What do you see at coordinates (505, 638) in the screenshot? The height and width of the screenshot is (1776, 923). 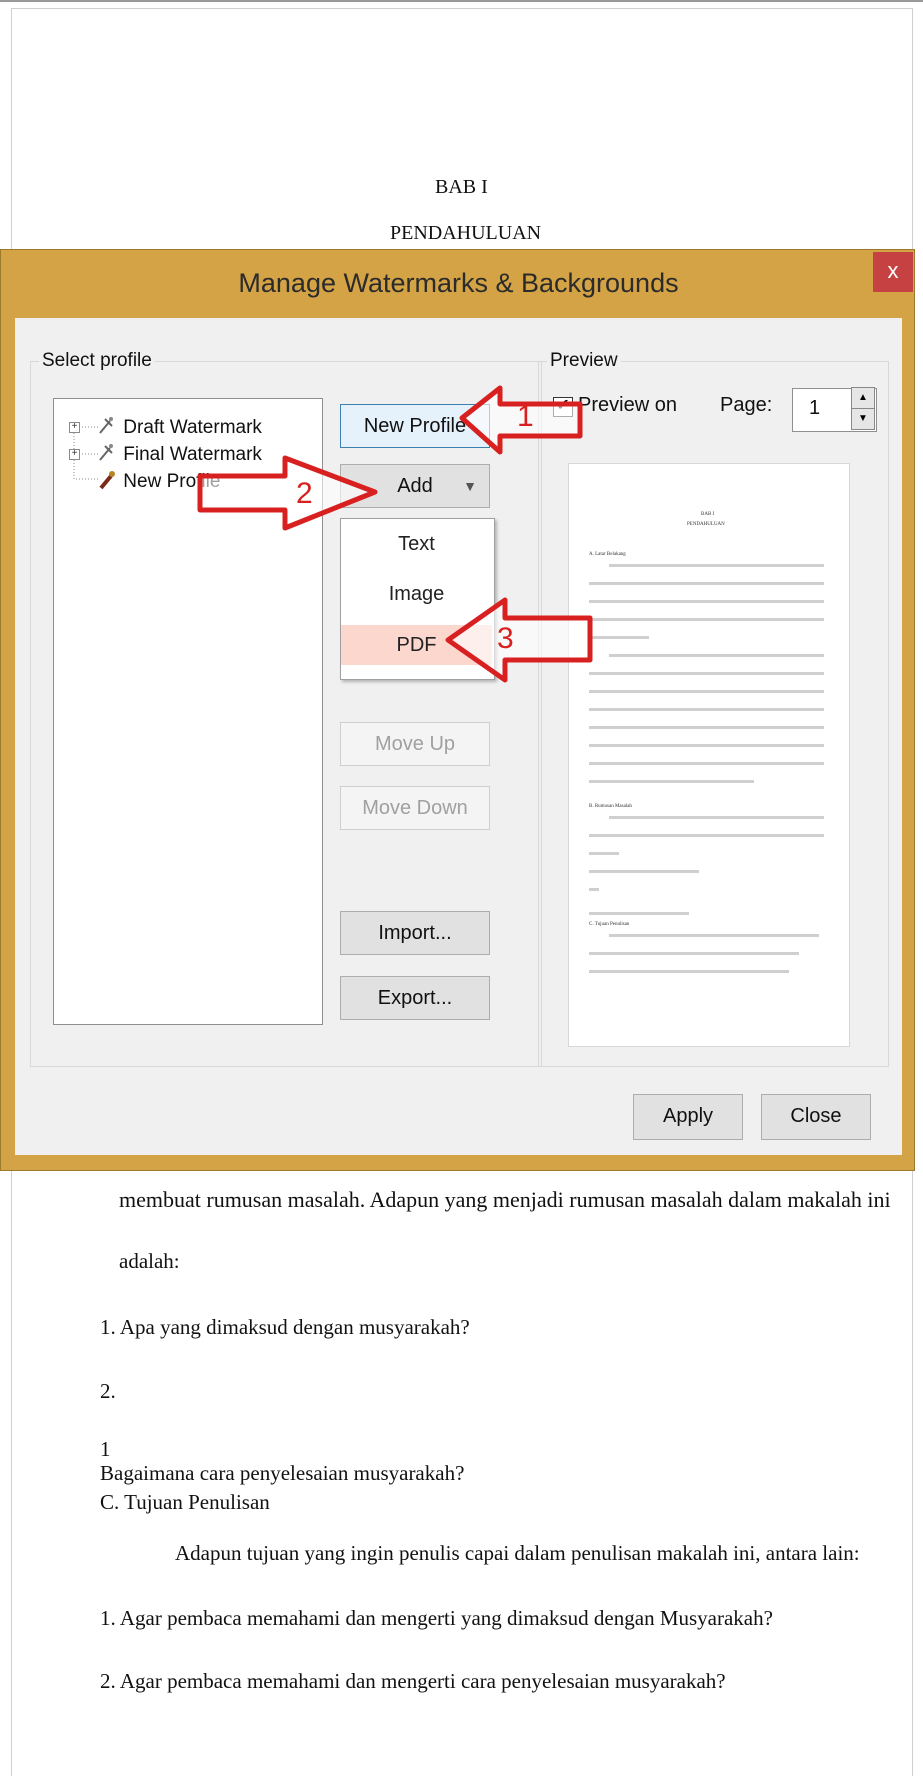 I see `annotation-number-3: 3` at bounding box center [505, 638].